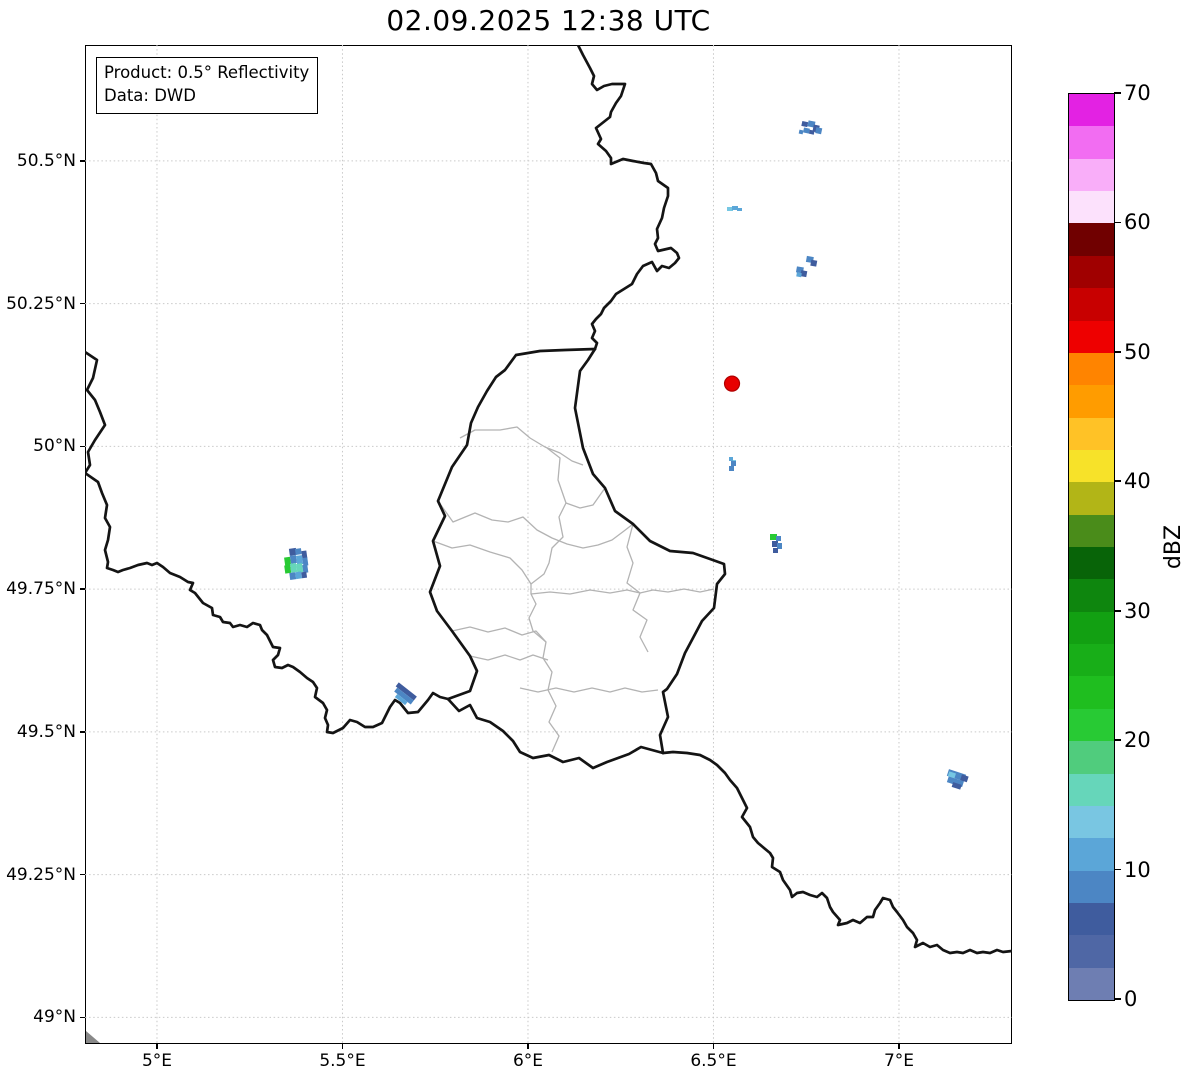 The image size is (1202, 1081). What do you see at coordinates (150, 96) in the screenshot?
I see `data-source-line: Data: DWD` at bounding box center [150, 96].